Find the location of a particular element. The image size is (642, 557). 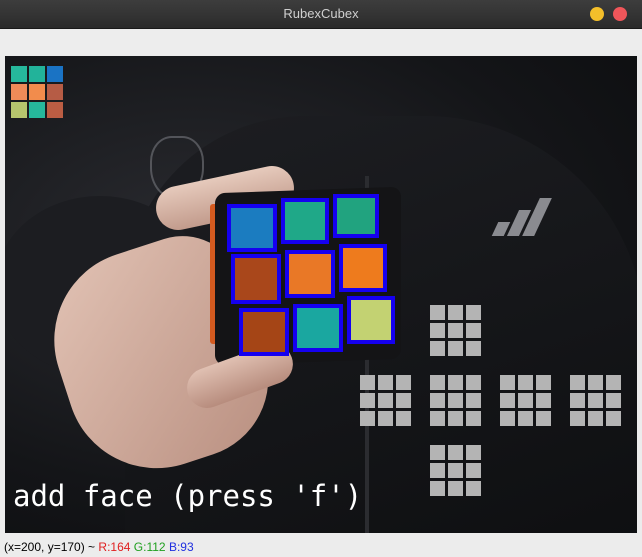

green-value: G:112 is located at coordinates (149, 547).